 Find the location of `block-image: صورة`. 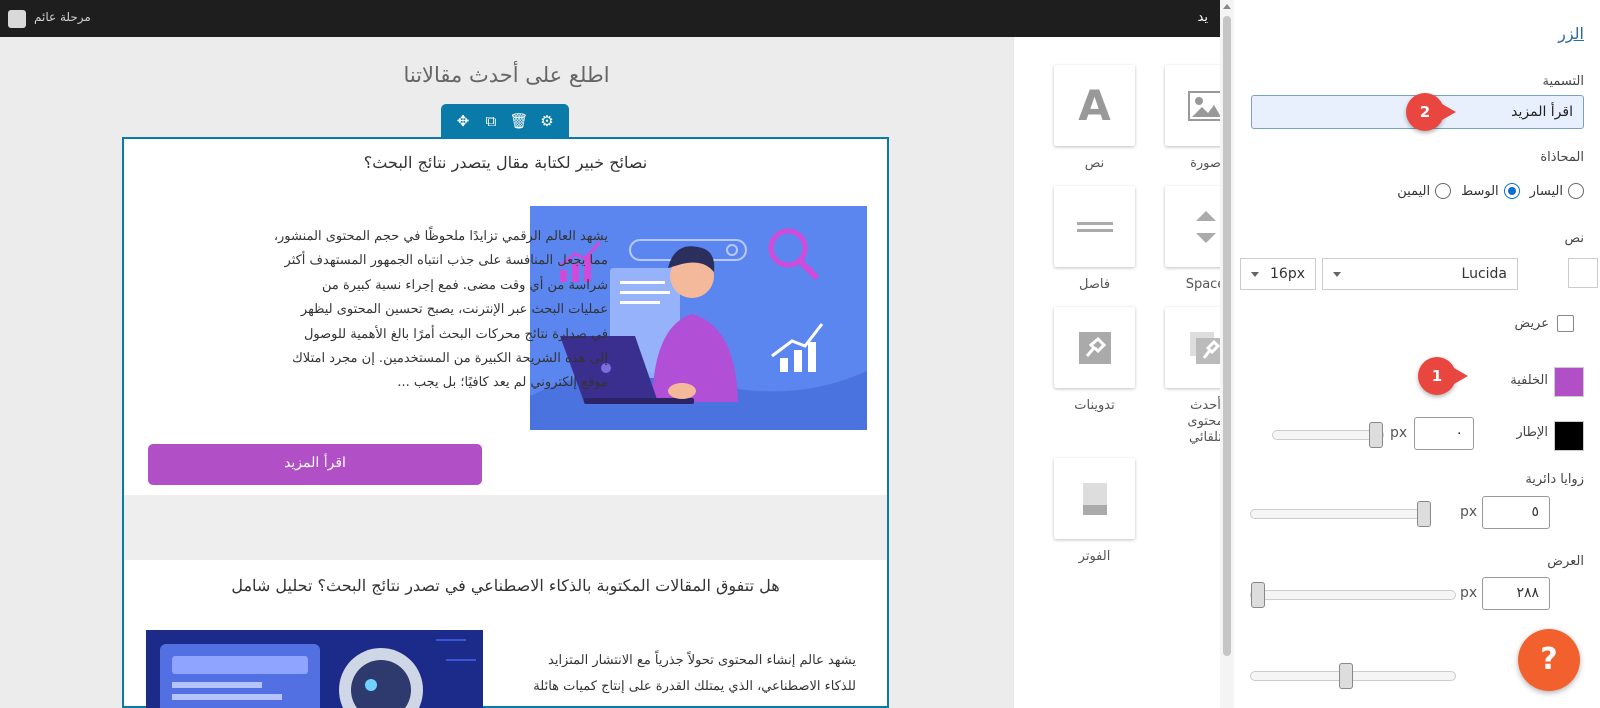

block-image: صورة is located at coordinates (1192, 118).